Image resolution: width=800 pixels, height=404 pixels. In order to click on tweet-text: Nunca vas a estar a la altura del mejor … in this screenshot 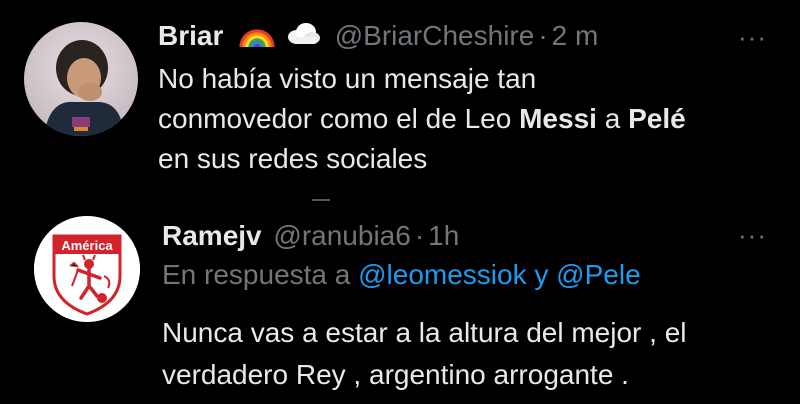, I will do `click(424, 353)`.